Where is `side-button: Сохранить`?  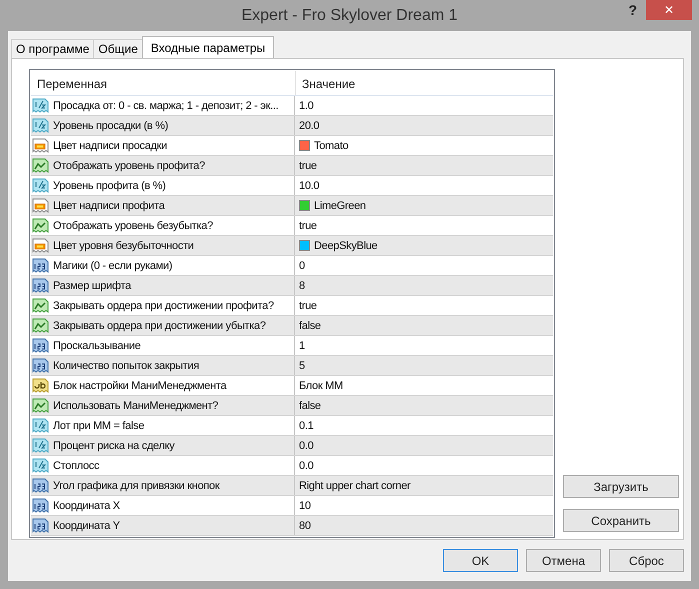
side-button: Сохранить is located at coordinates (621, 520).